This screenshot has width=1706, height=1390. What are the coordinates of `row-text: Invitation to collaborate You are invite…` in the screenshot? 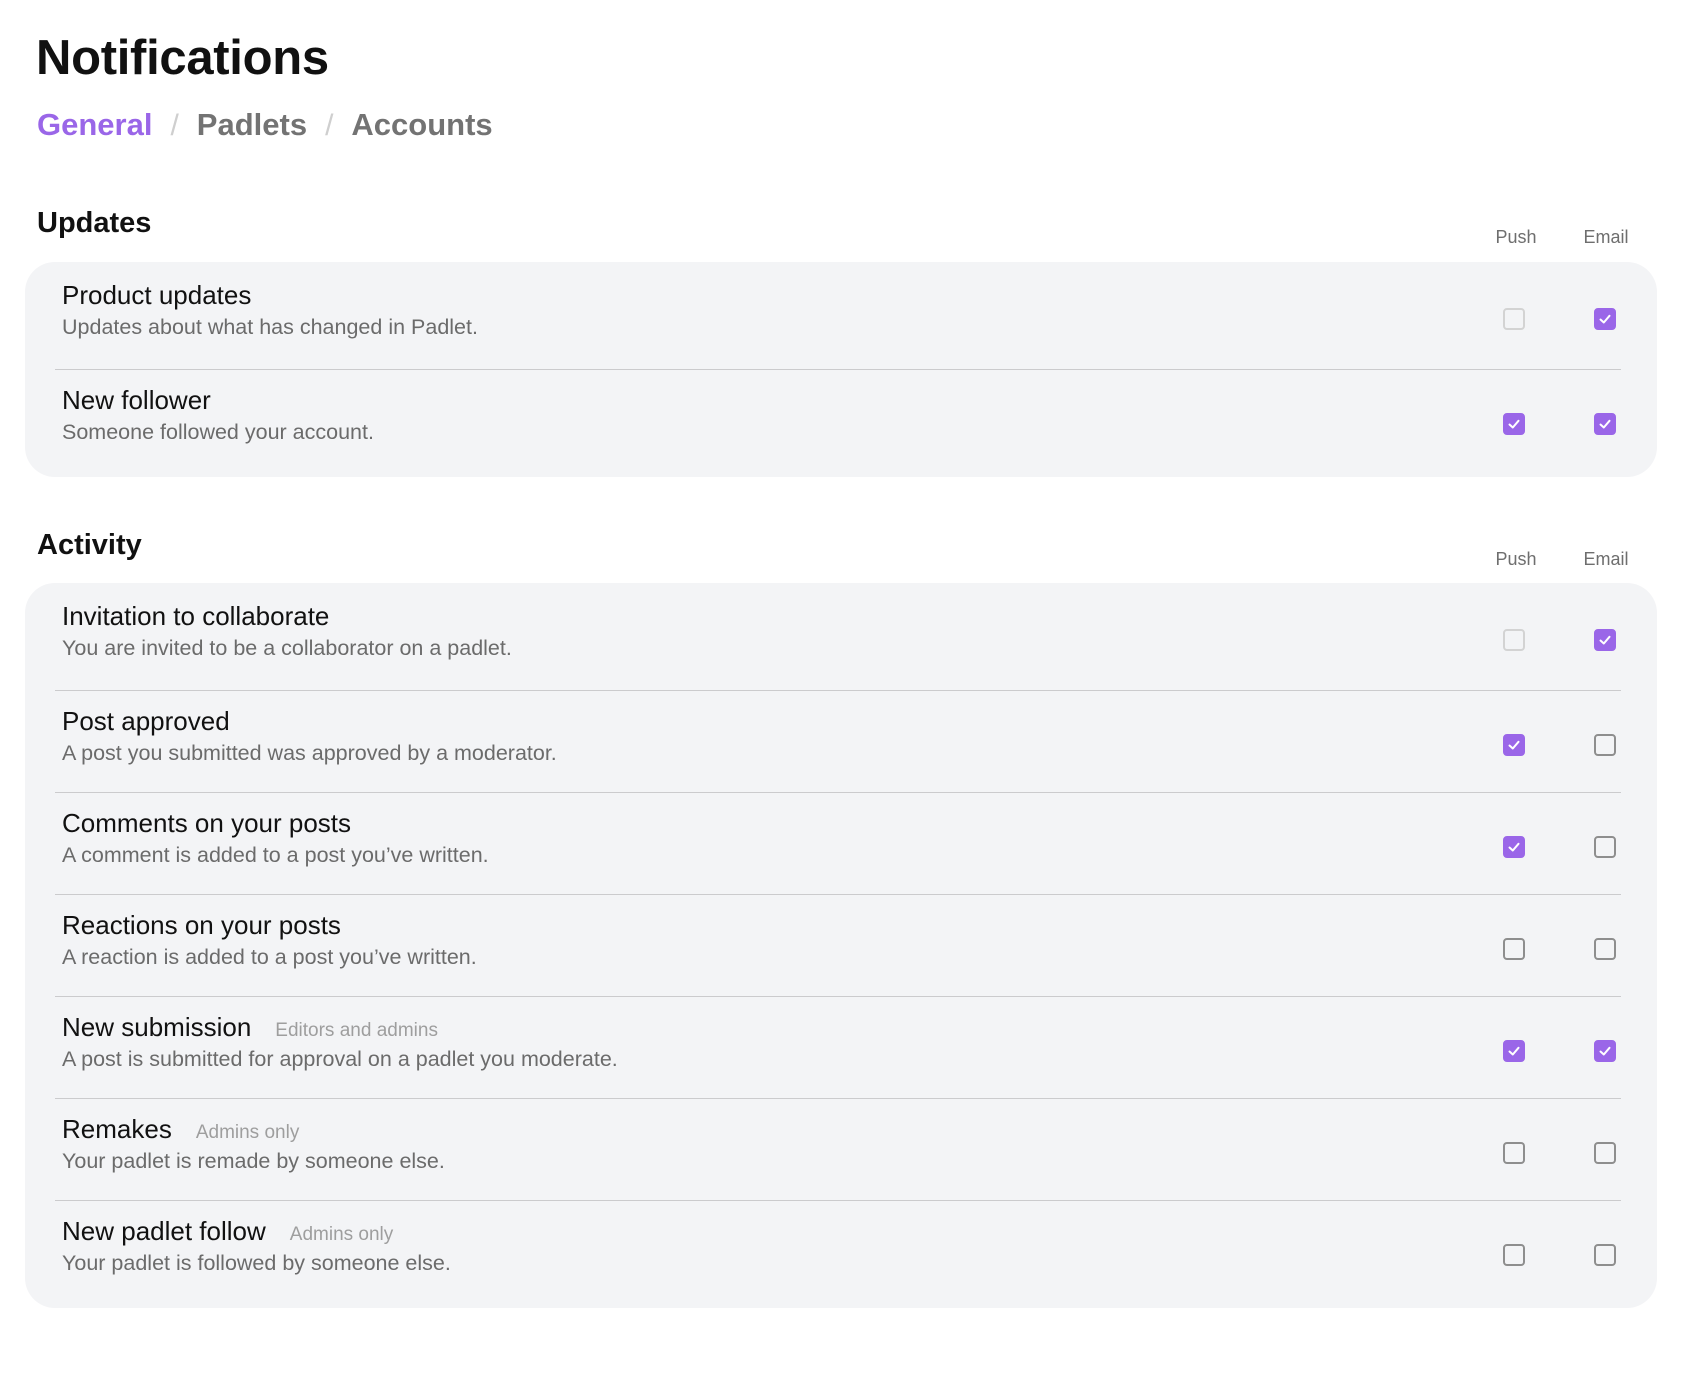 It's located at (287, 631).